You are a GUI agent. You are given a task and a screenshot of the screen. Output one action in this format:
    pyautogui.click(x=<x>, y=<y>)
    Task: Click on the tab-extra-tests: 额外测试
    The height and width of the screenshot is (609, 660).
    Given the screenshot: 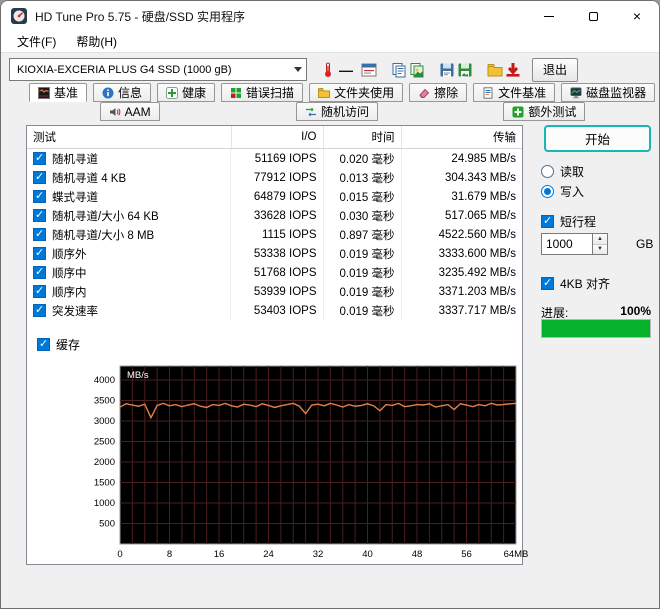 What is the action you would take?
    pyautogui.click(x=544, y=111)
    